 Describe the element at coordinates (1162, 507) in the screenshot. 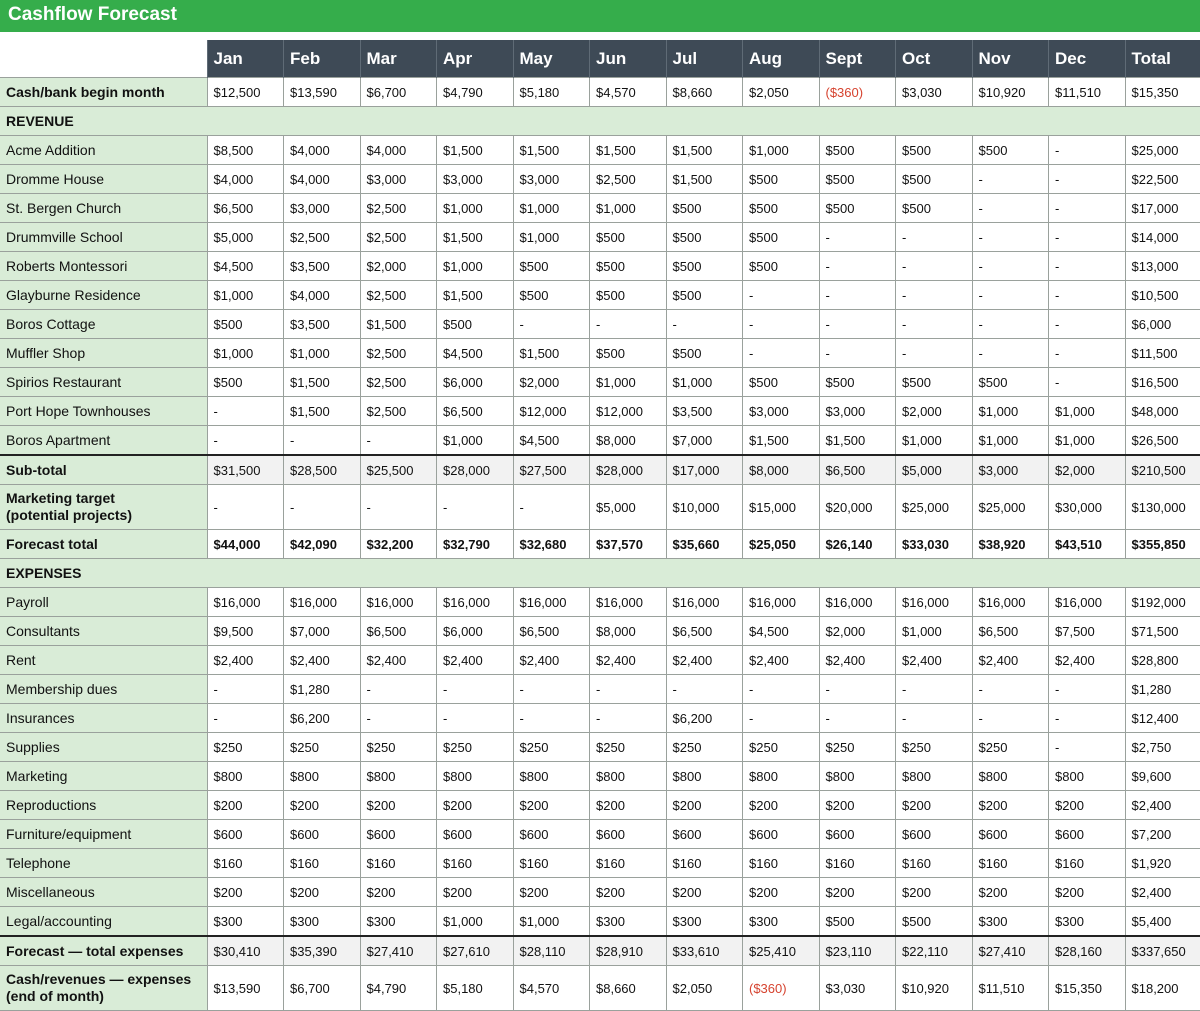

I see `total-cell: $130,000` at that location.